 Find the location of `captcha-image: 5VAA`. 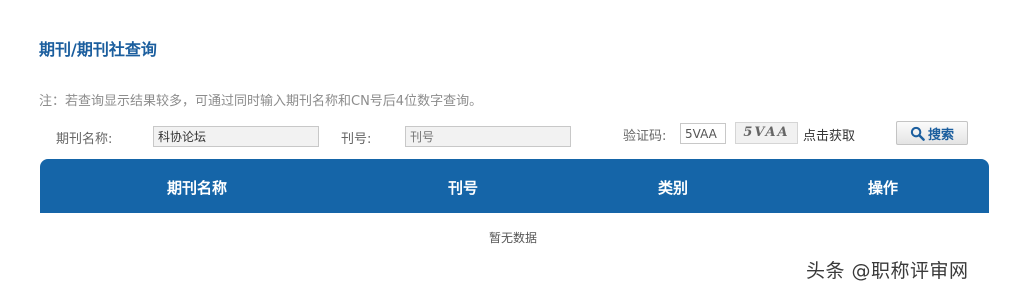

captcha-image: 5VAA is located at coordinates (766, 133).